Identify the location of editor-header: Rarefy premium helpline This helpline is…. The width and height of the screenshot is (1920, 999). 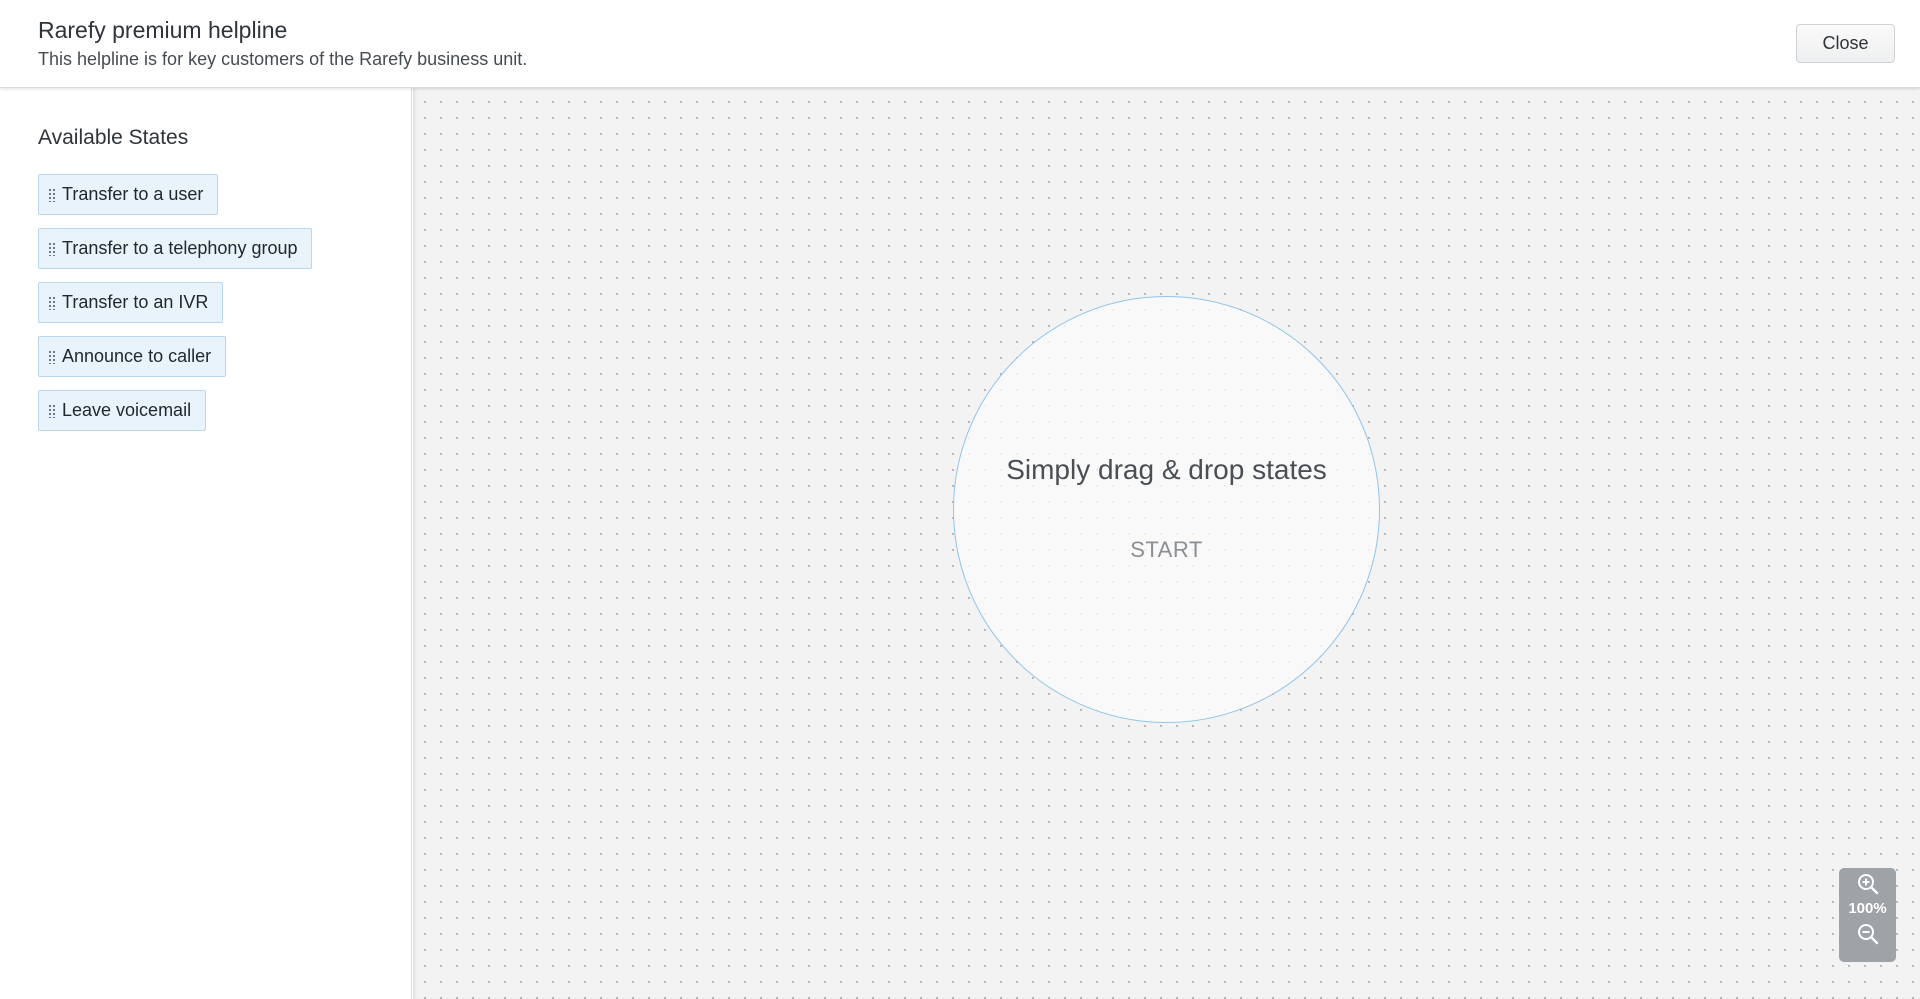
(960, 44).